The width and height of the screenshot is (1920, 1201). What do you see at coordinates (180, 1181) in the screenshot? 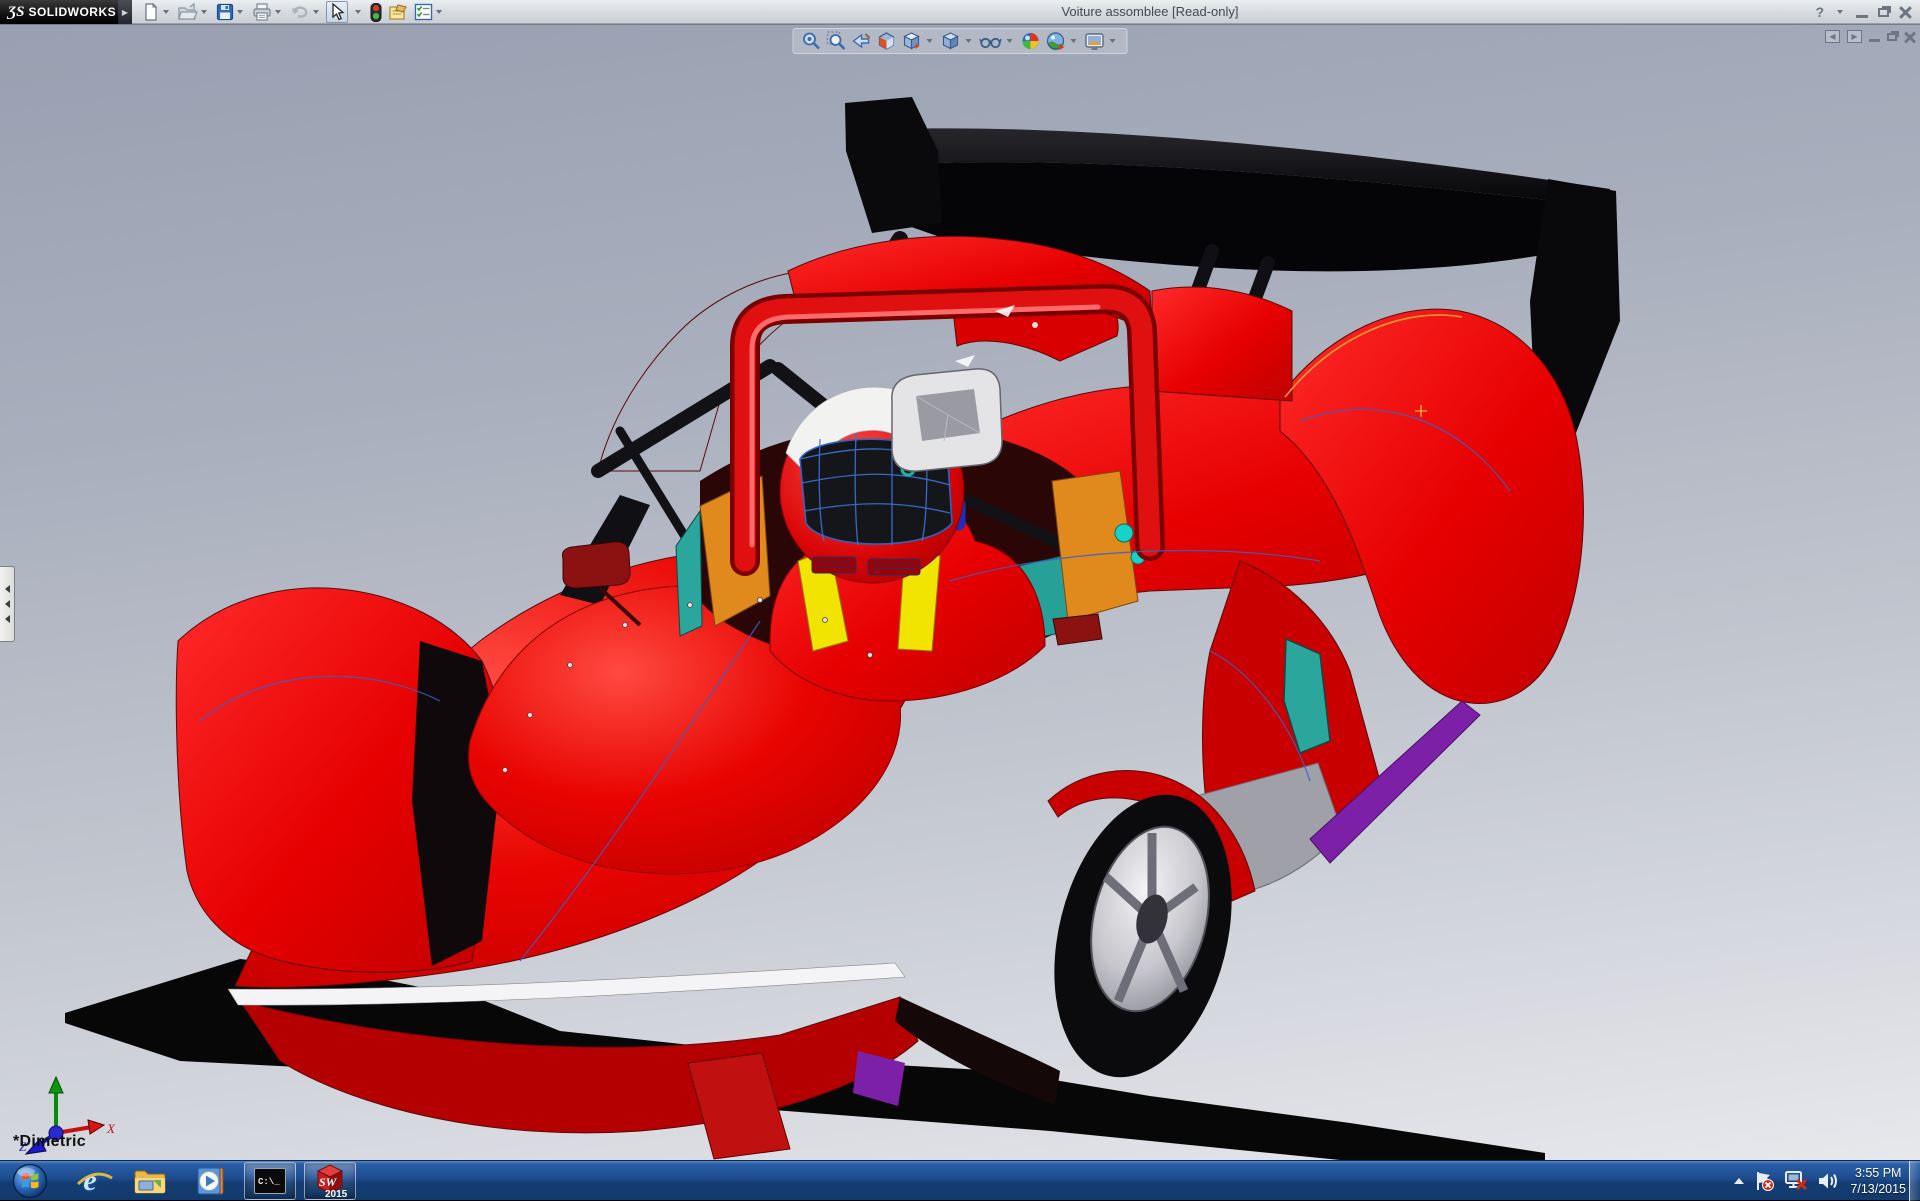
I see `taskbar-items: e C:\_ SW 2015` at bounding box center [180, 1181].